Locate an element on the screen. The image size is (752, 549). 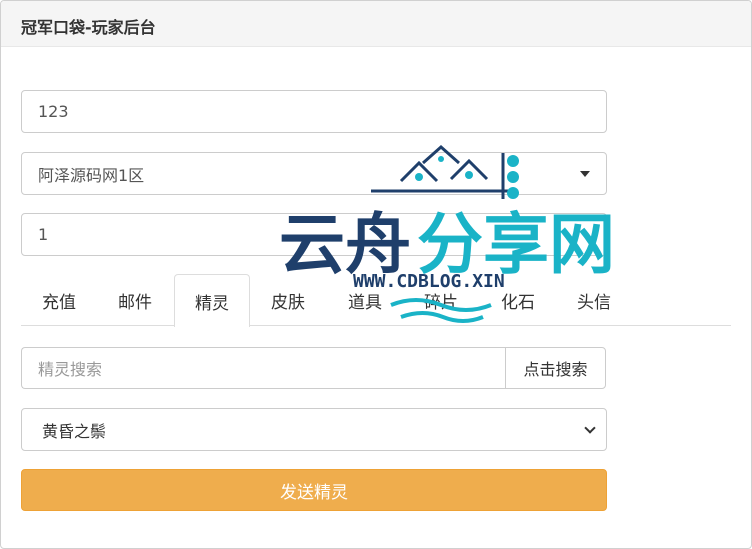
tab-fossil: 化石 is located at coordinates (518, 300).